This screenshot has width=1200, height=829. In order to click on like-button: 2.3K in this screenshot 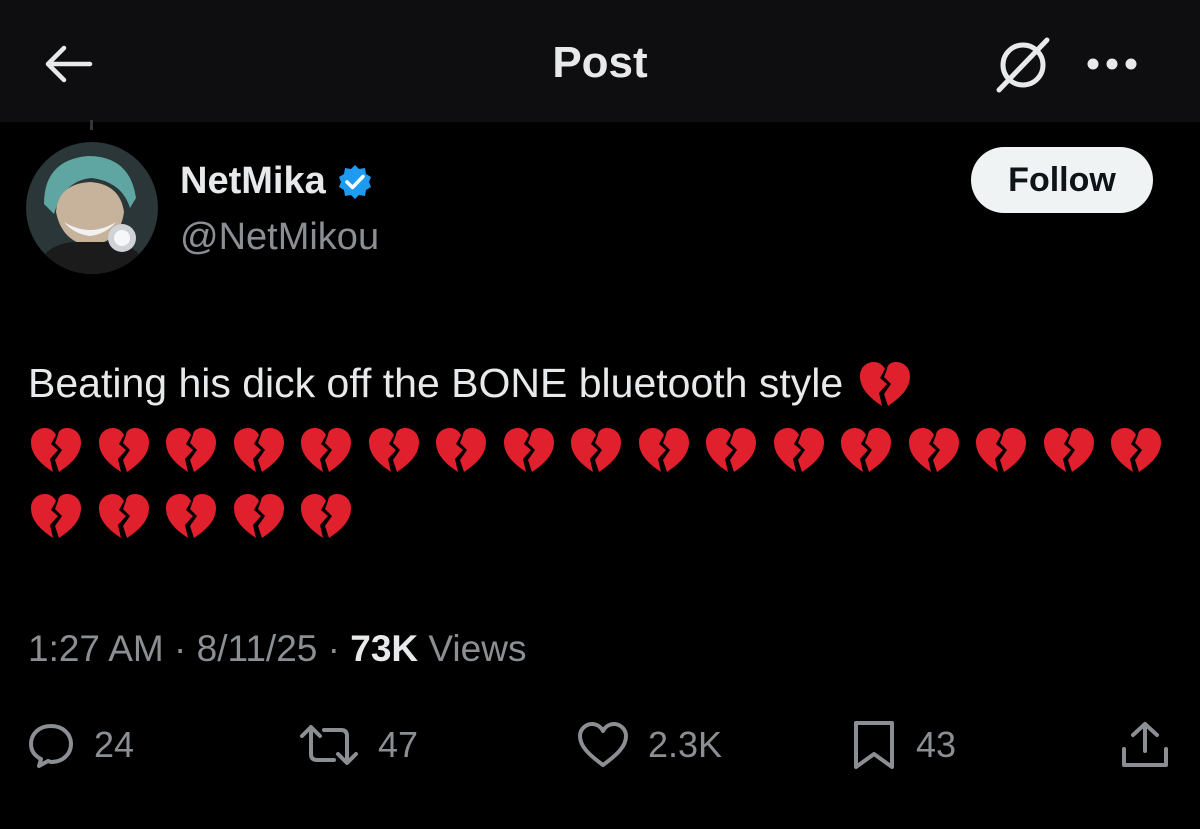, I will do `click(649, 745)`.